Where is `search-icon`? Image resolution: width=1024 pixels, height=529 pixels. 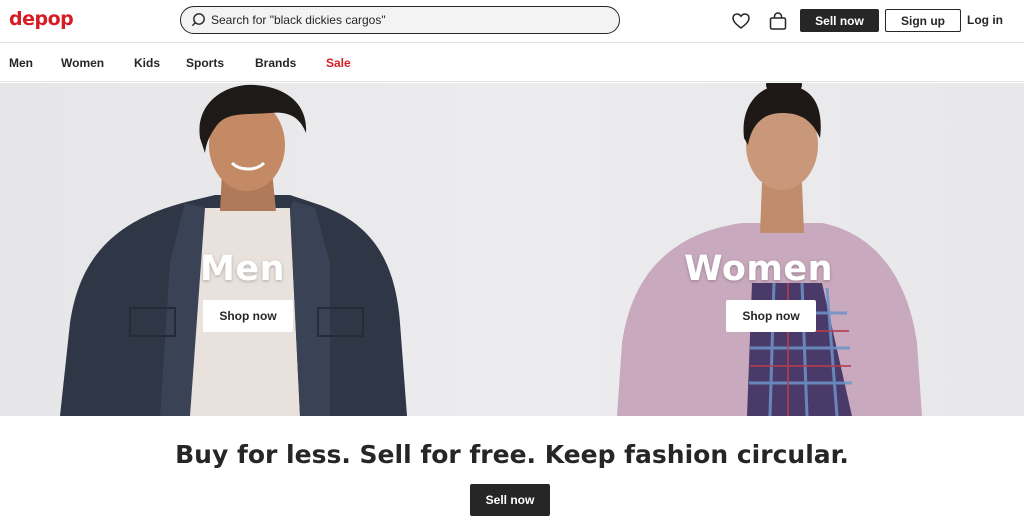 search-icon is located at coordinates (198, 19).